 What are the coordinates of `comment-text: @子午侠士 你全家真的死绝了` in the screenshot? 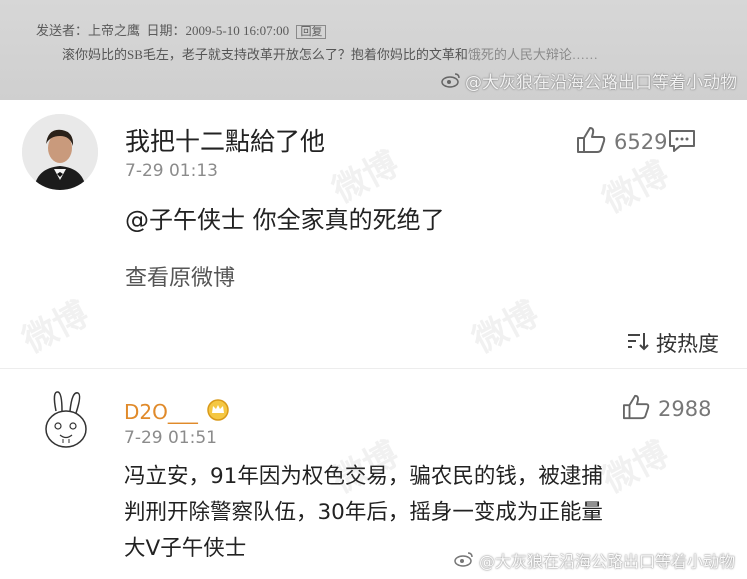 It's located at (285, 217).